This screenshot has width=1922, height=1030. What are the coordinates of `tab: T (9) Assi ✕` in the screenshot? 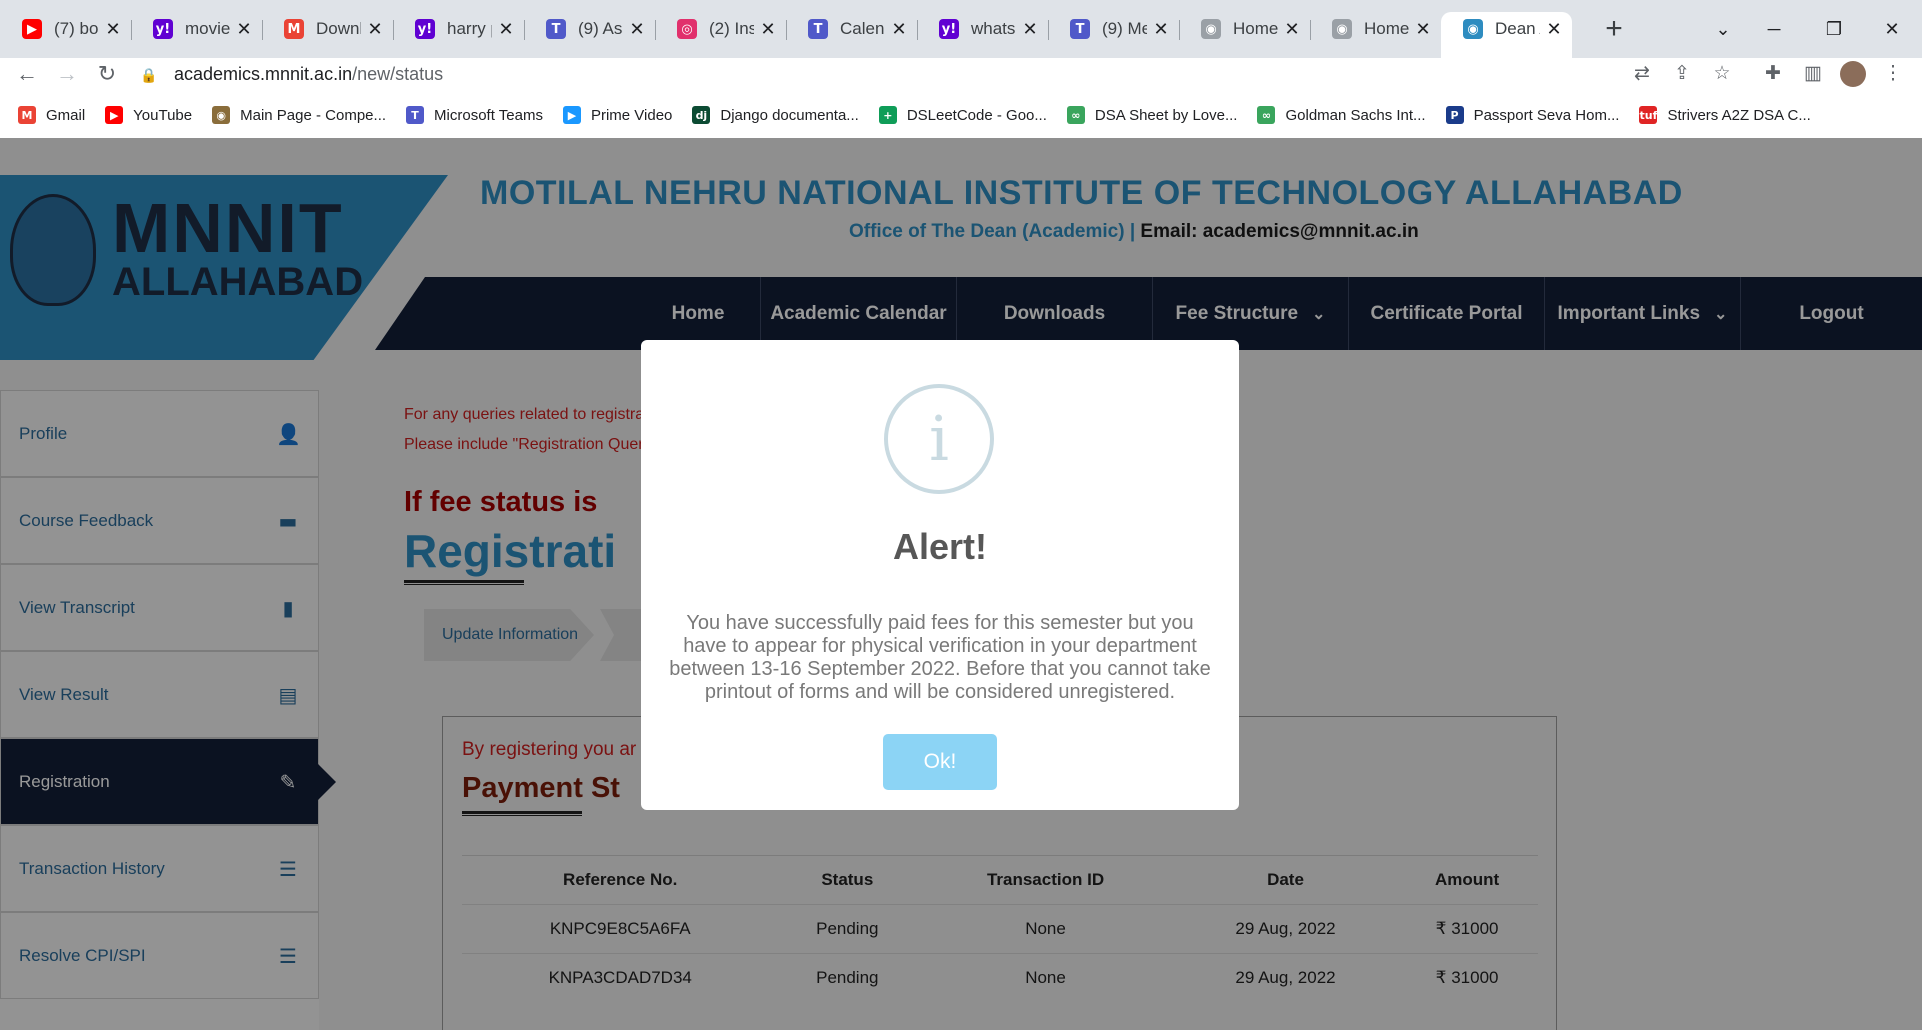 It's located at (589, 29).